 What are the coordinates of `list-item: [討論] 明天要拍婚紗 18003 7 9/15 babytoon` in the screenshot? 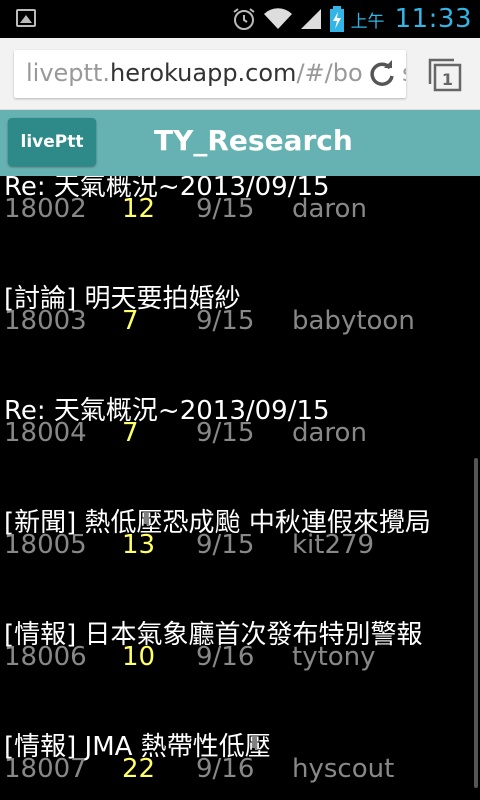 It's located at (240, 334).